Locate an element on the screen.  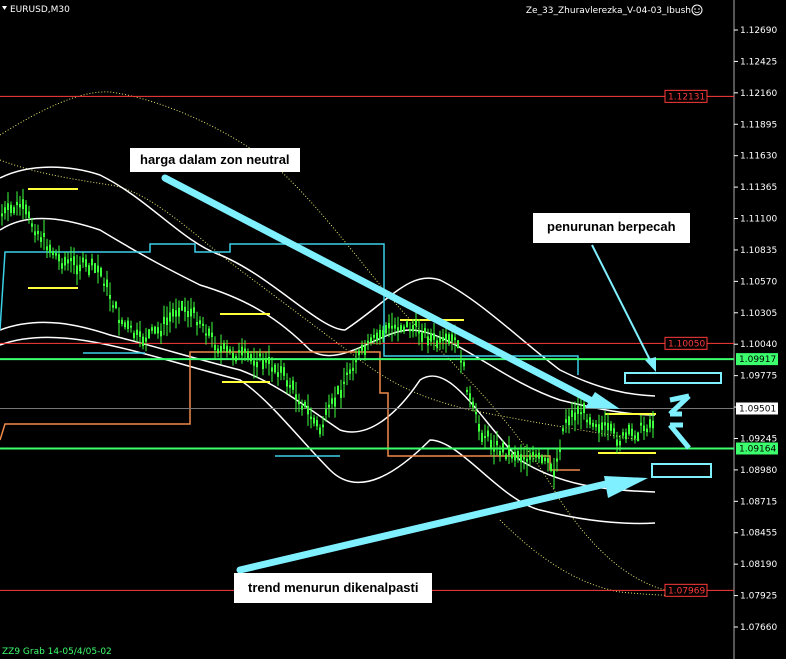
price-tick-label: 1.11100 is located at coordinates (758, 220).